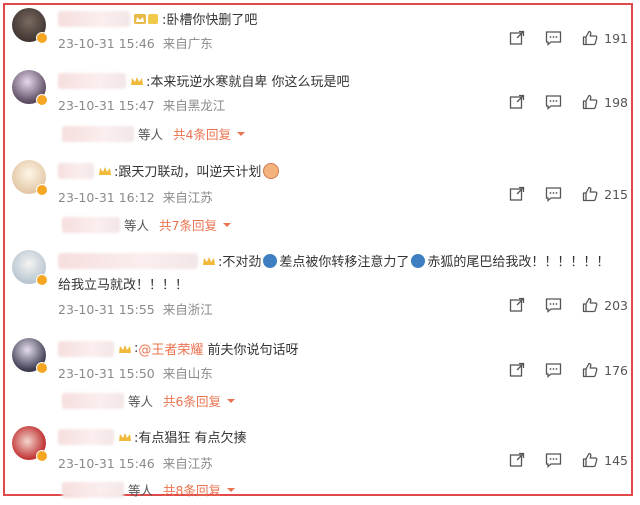 The height and width of the screenshot is (505, 640). I want to click on reply-more-link: 共8条回复, so click(200, 489).